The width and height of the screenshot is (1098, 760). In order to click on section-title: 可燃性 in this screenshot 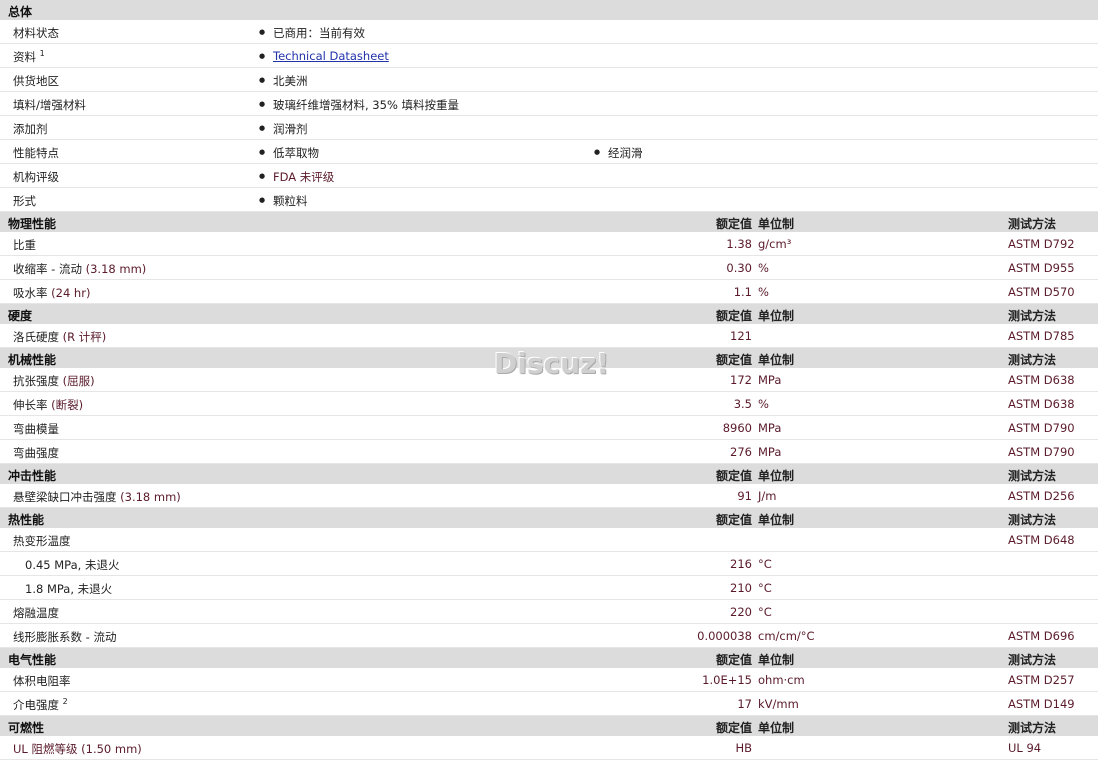, I will do `click(26, 728)`.